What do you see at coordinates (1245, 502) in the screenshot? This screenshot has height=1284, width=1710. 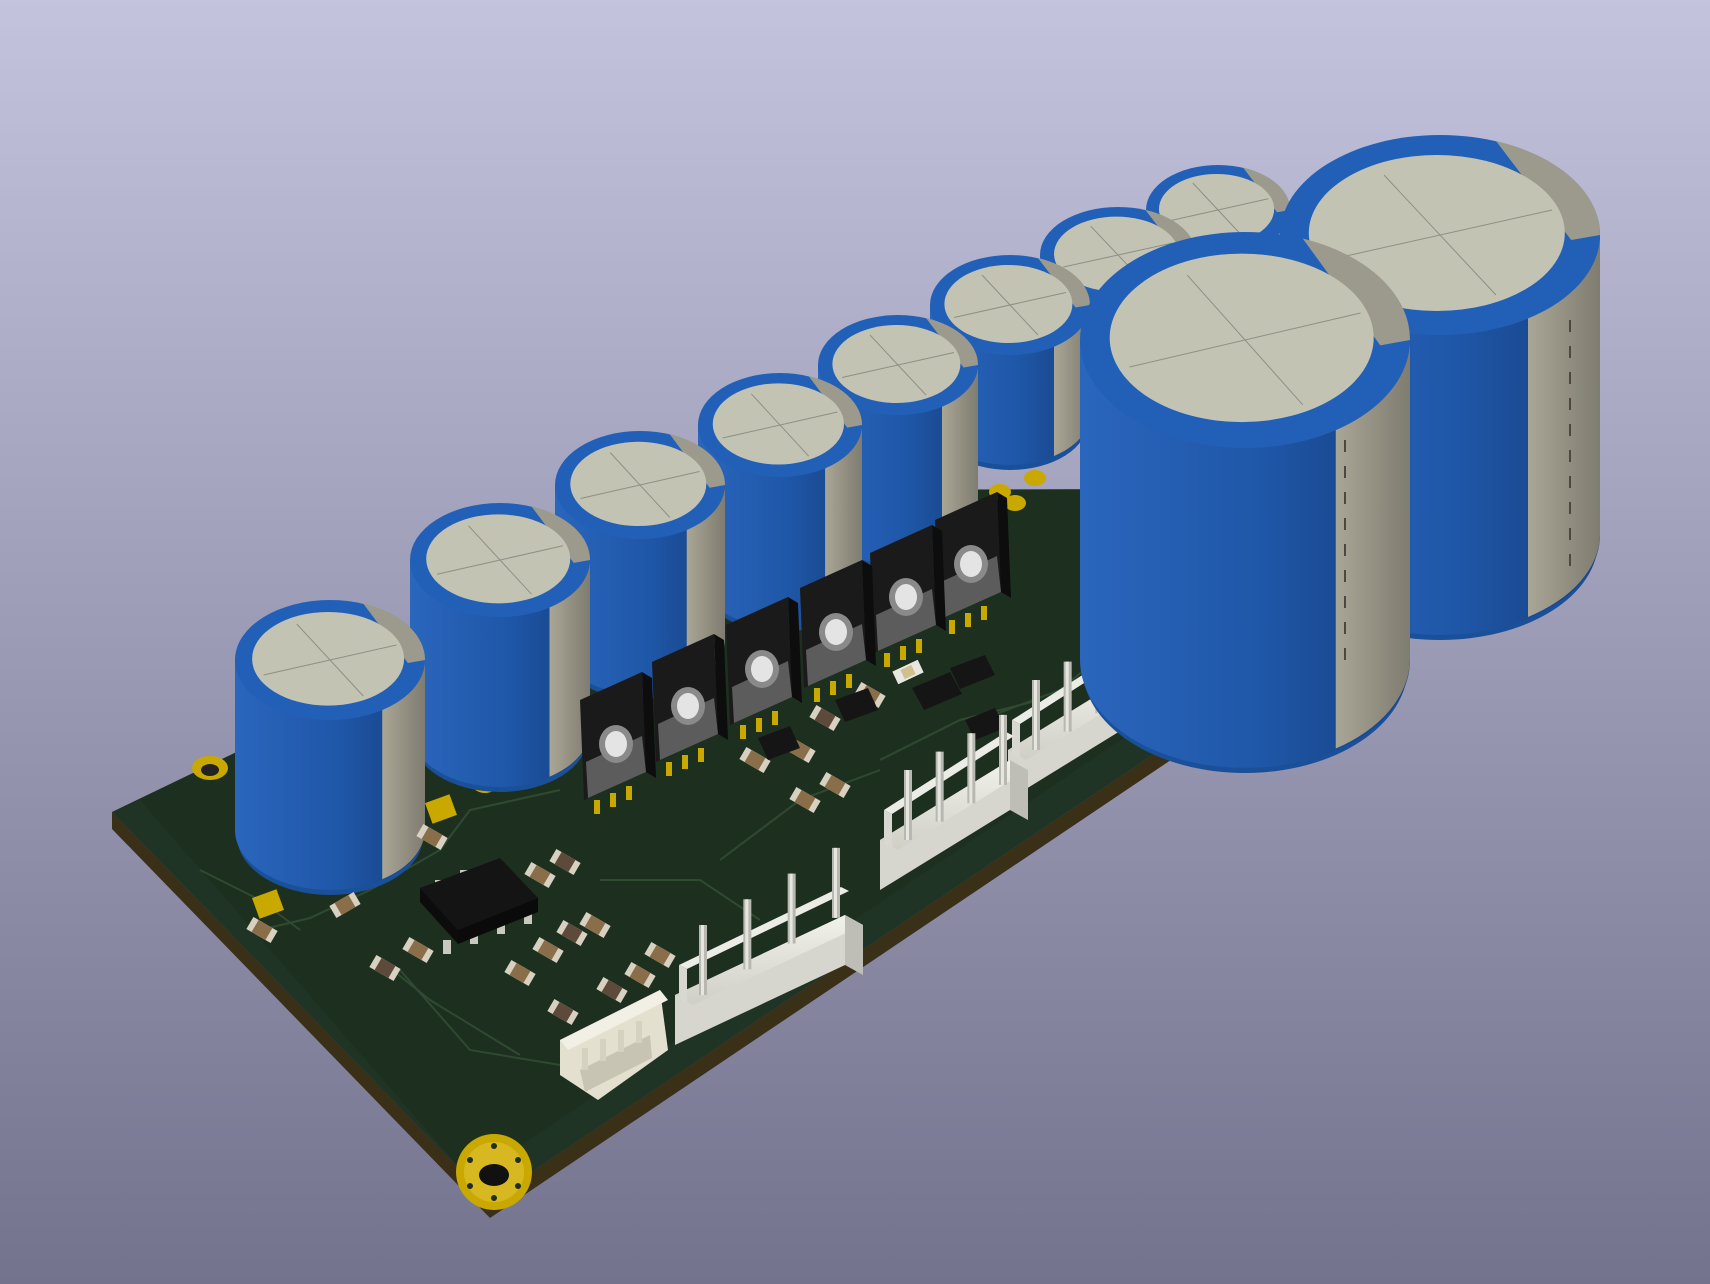 I see `electrolytic-capacitor-large` at bounding box center [1245, 502].